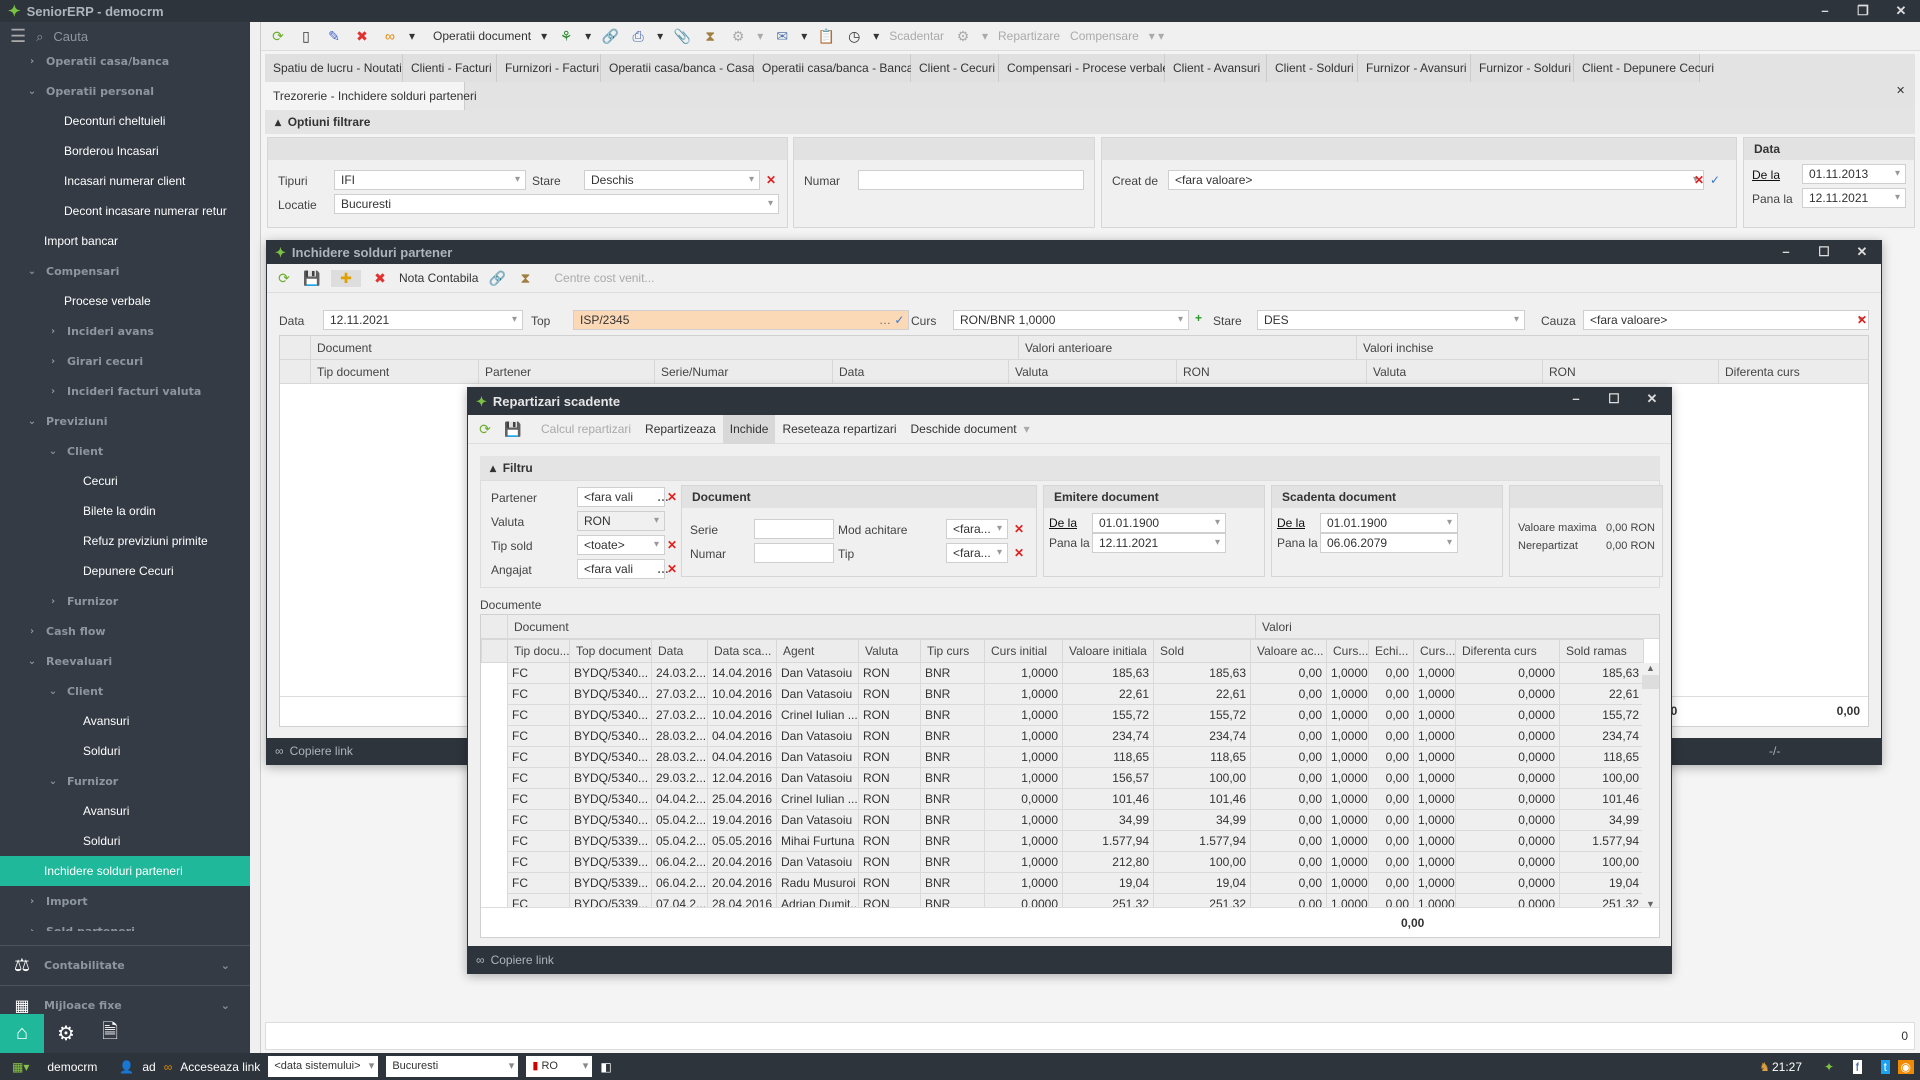  Describe the element at coordinates (749, 429) in the screenshot. I see `inchide-button: Inchide` at that location.